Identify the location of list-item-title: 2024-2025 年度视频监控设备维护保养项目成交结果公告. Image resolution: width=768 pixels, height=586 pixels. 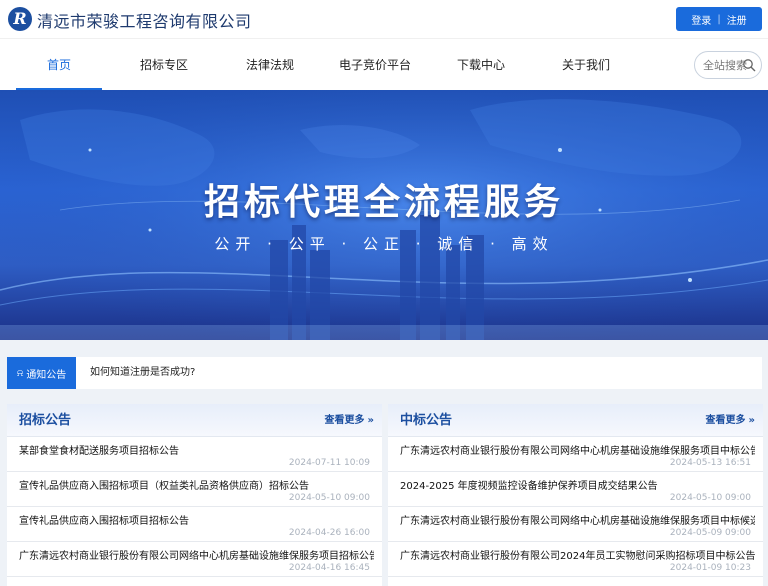
(577, 484).